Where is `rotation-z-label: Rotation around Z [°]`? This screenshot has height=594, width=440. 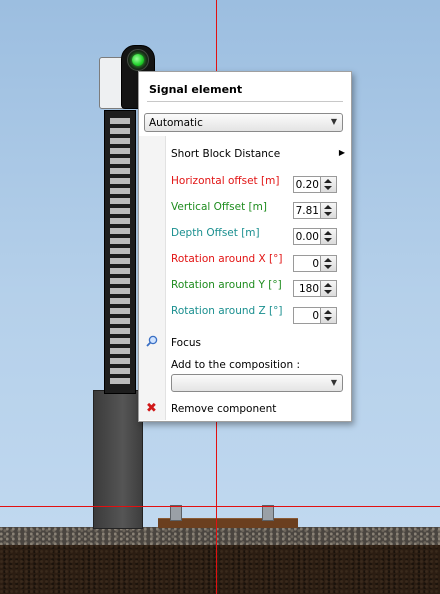
rotation-z-label: Rotation around Z [°] is located at coordinates (227, 311).